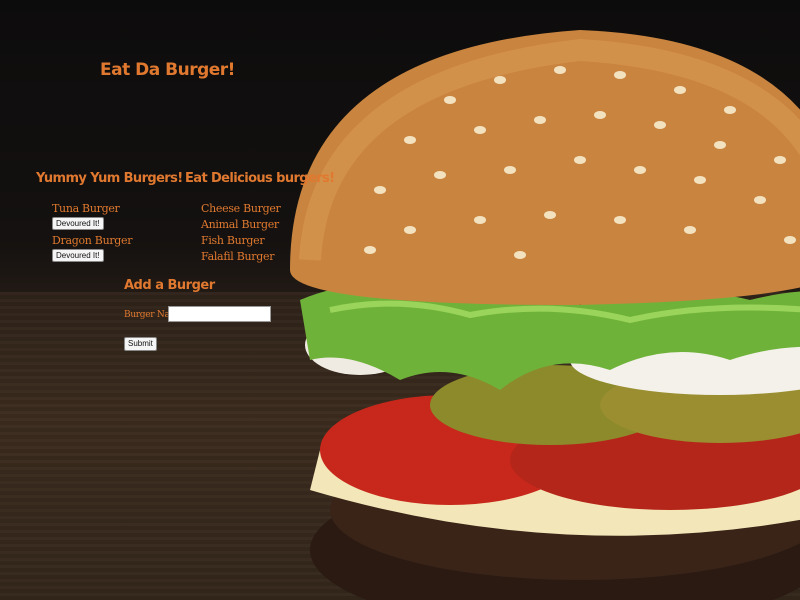  I want to click on list-item: Cheese Burger, so click(268, 210).